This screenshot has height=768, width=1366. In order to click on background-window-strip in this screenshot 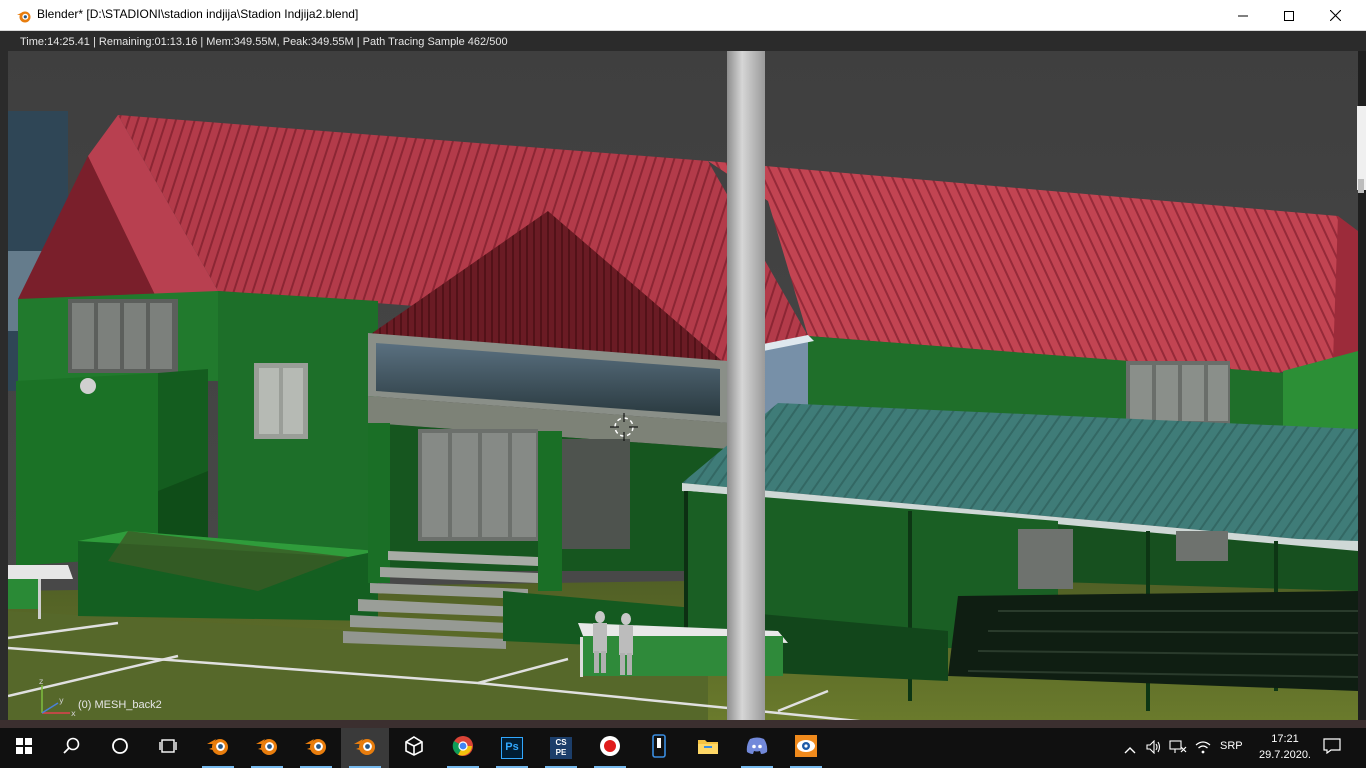, I will do `click(683, 724)`.